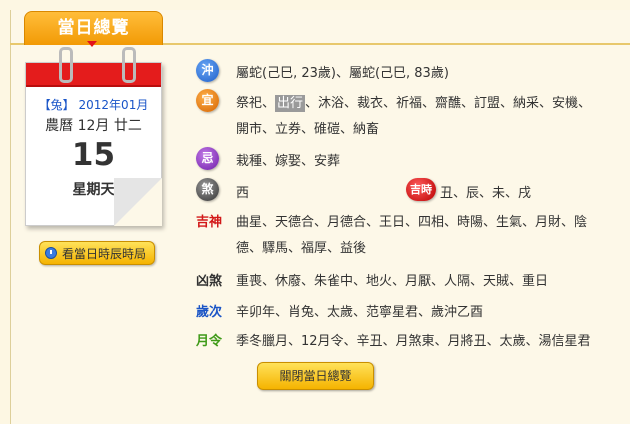 Image resolution: width=630 pixels, height=424 pixels. What do you see at coordinates (207, 100) in the screenshot?
I see `suitable-badge-icon: 宜` at bounding box center [207, 100].